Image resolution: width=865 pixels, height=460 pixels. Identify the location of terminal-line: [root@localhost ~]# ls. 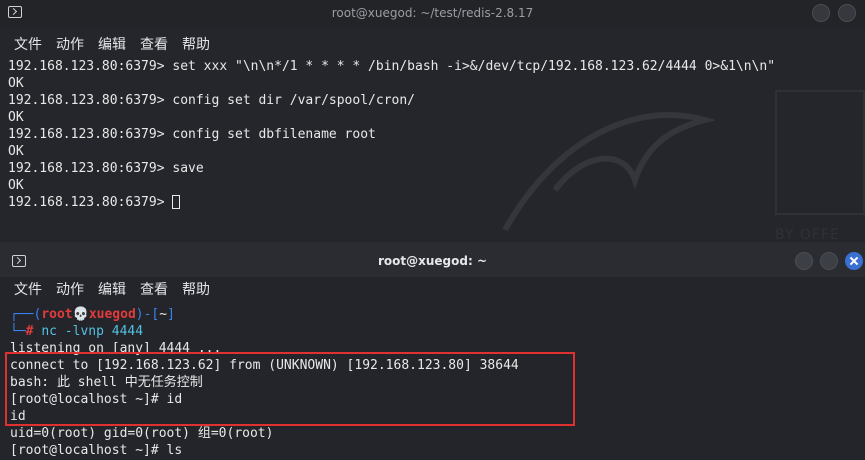
(96, 450).